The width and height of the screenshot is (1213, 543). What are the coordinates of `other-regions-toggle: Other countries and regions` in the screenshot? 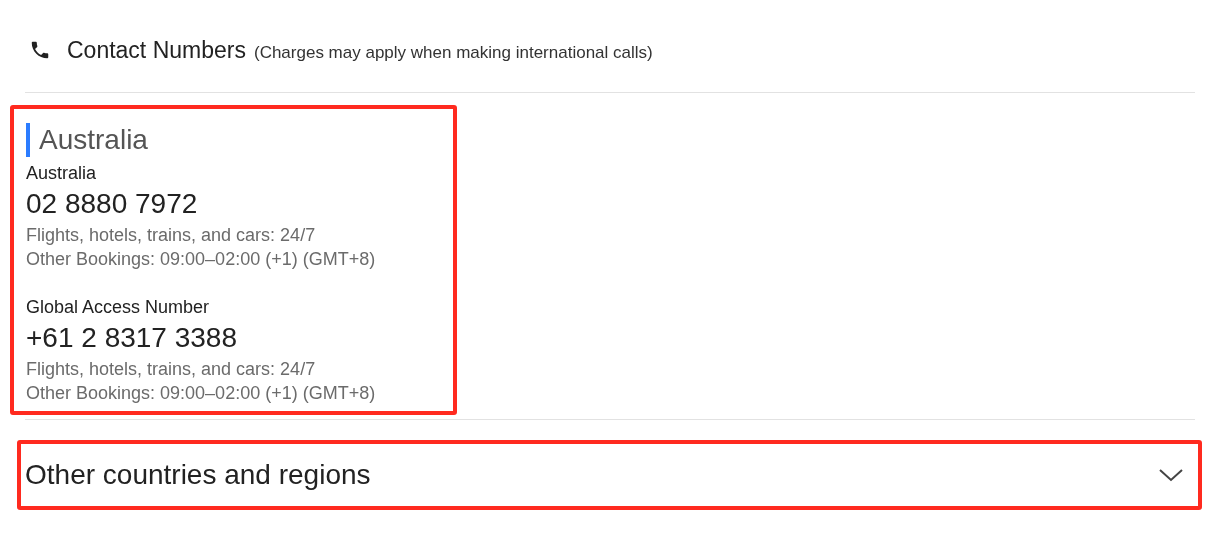 It's located at (609, 475).